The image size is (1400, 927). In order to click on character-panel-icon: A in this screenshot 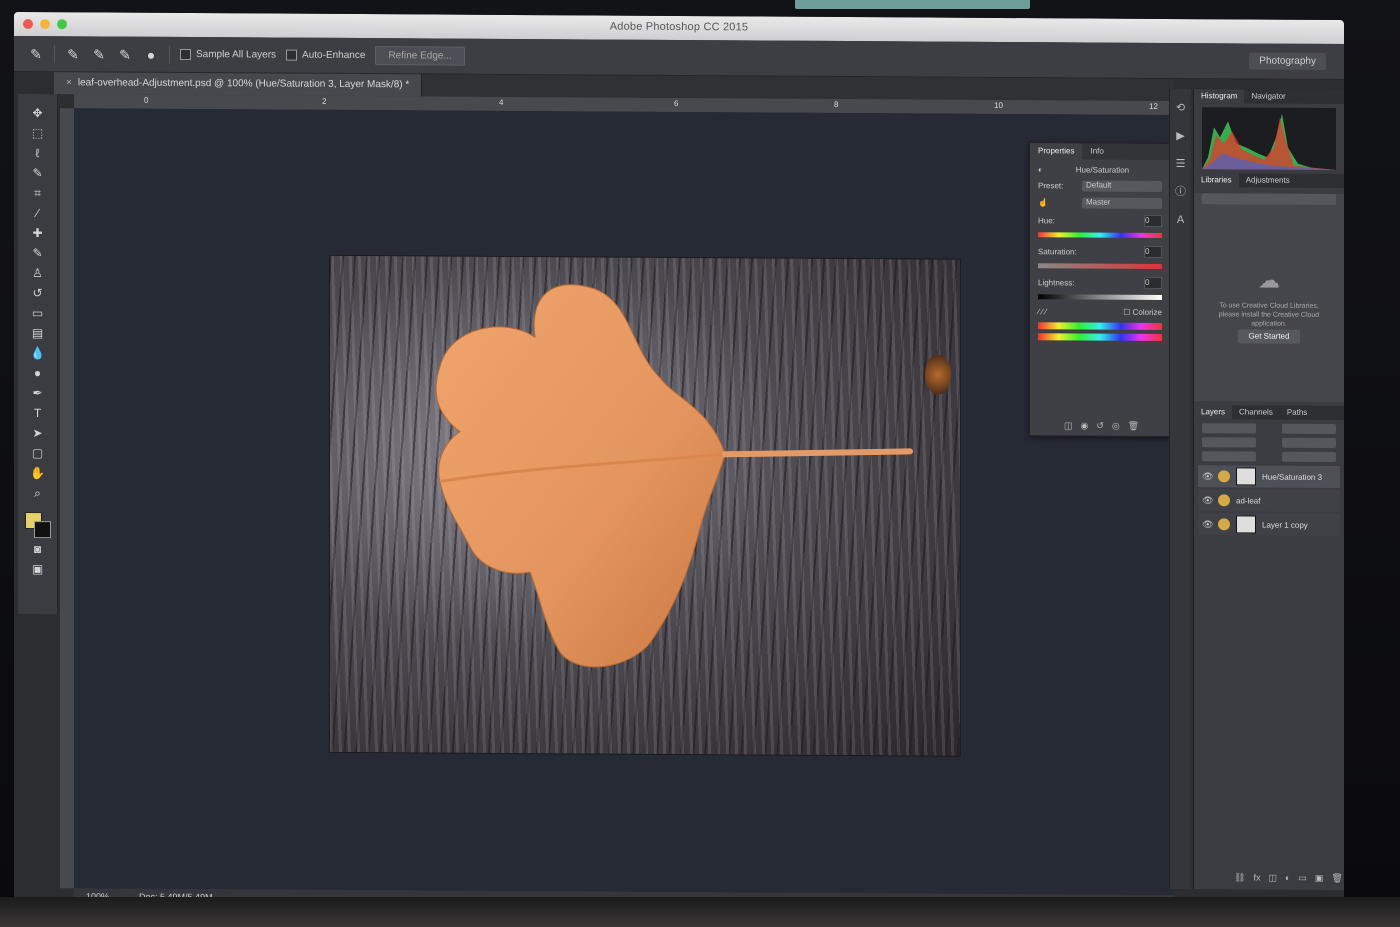, I will do `click(1181, 220)`.